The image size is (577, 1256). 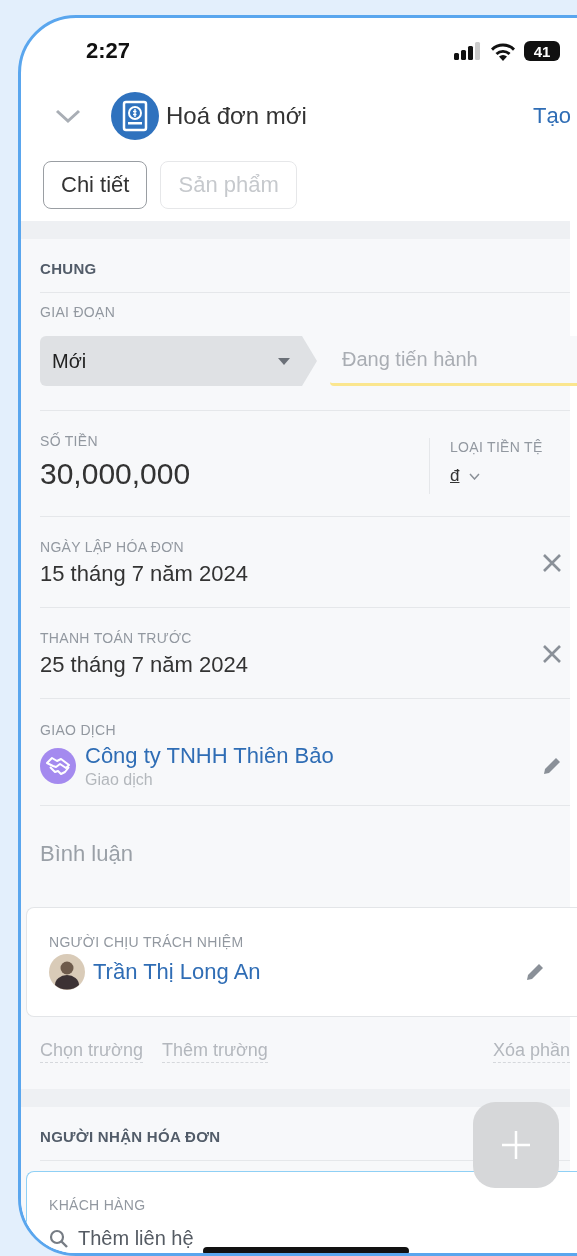 What do you see at coordinates (112, 547) in the screenshot?
I see `field-label: NGÀY LẬP HÓA ĐƠN` at bounding box center [112, 547].